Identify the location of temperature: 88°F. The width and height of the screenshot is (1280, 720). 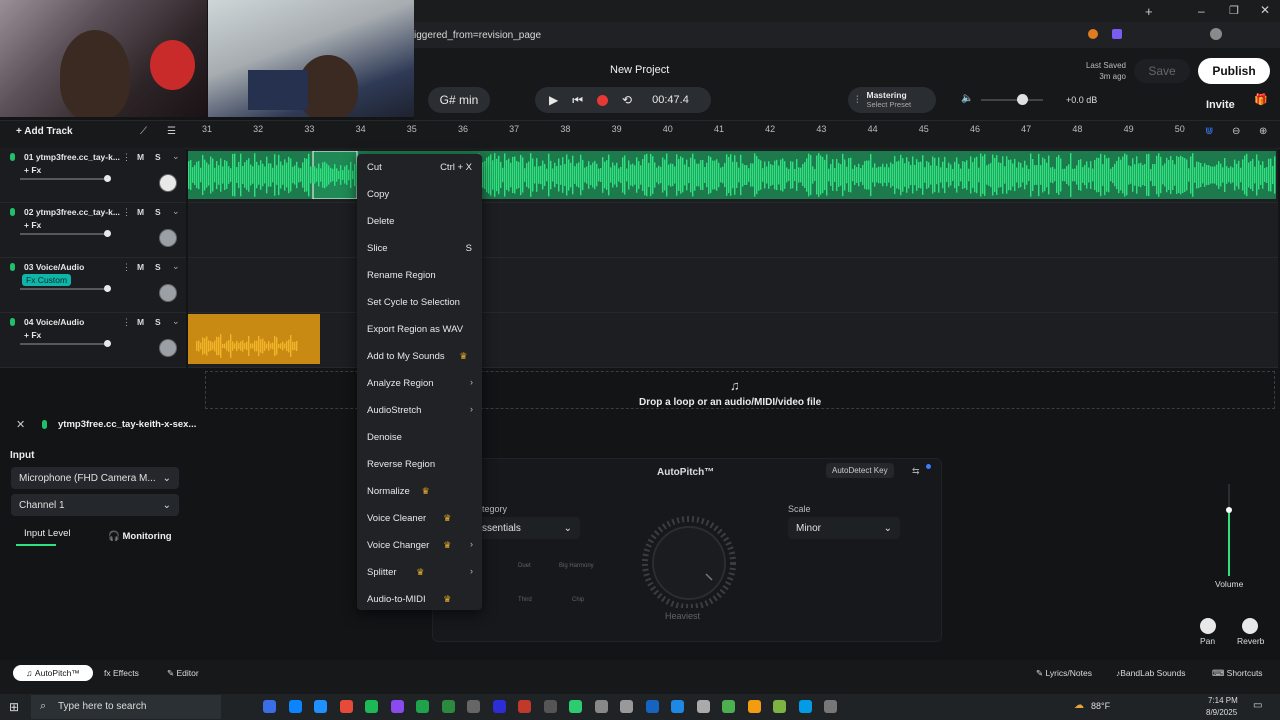
(1100, 706).